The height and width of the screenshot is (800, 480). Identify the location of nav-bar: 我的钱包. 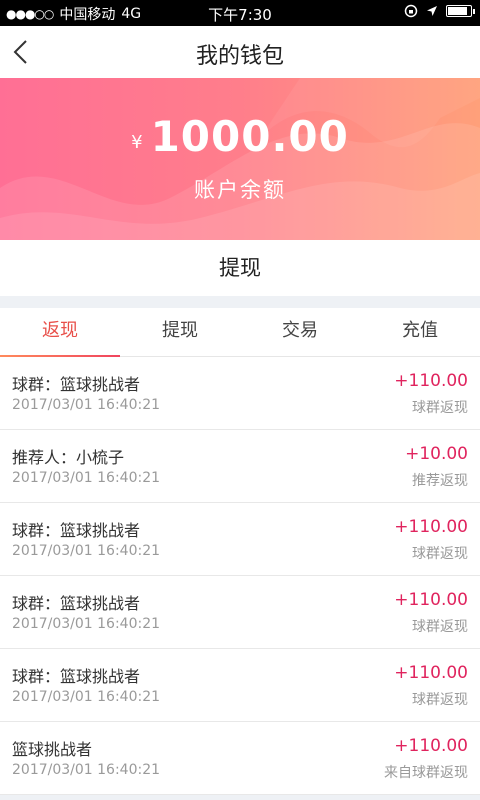
(240, 52).